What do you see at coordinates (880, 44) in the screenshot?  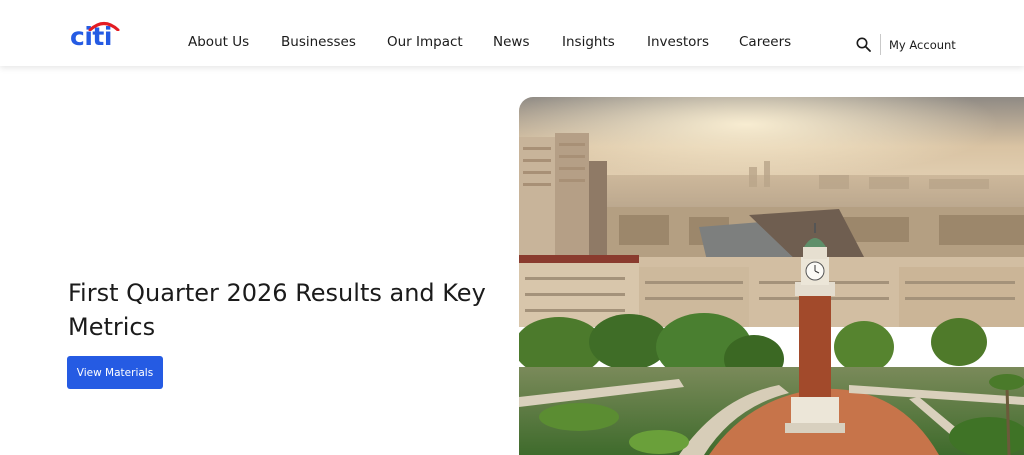 I see `header-divider` at bounding box center [880, 44].